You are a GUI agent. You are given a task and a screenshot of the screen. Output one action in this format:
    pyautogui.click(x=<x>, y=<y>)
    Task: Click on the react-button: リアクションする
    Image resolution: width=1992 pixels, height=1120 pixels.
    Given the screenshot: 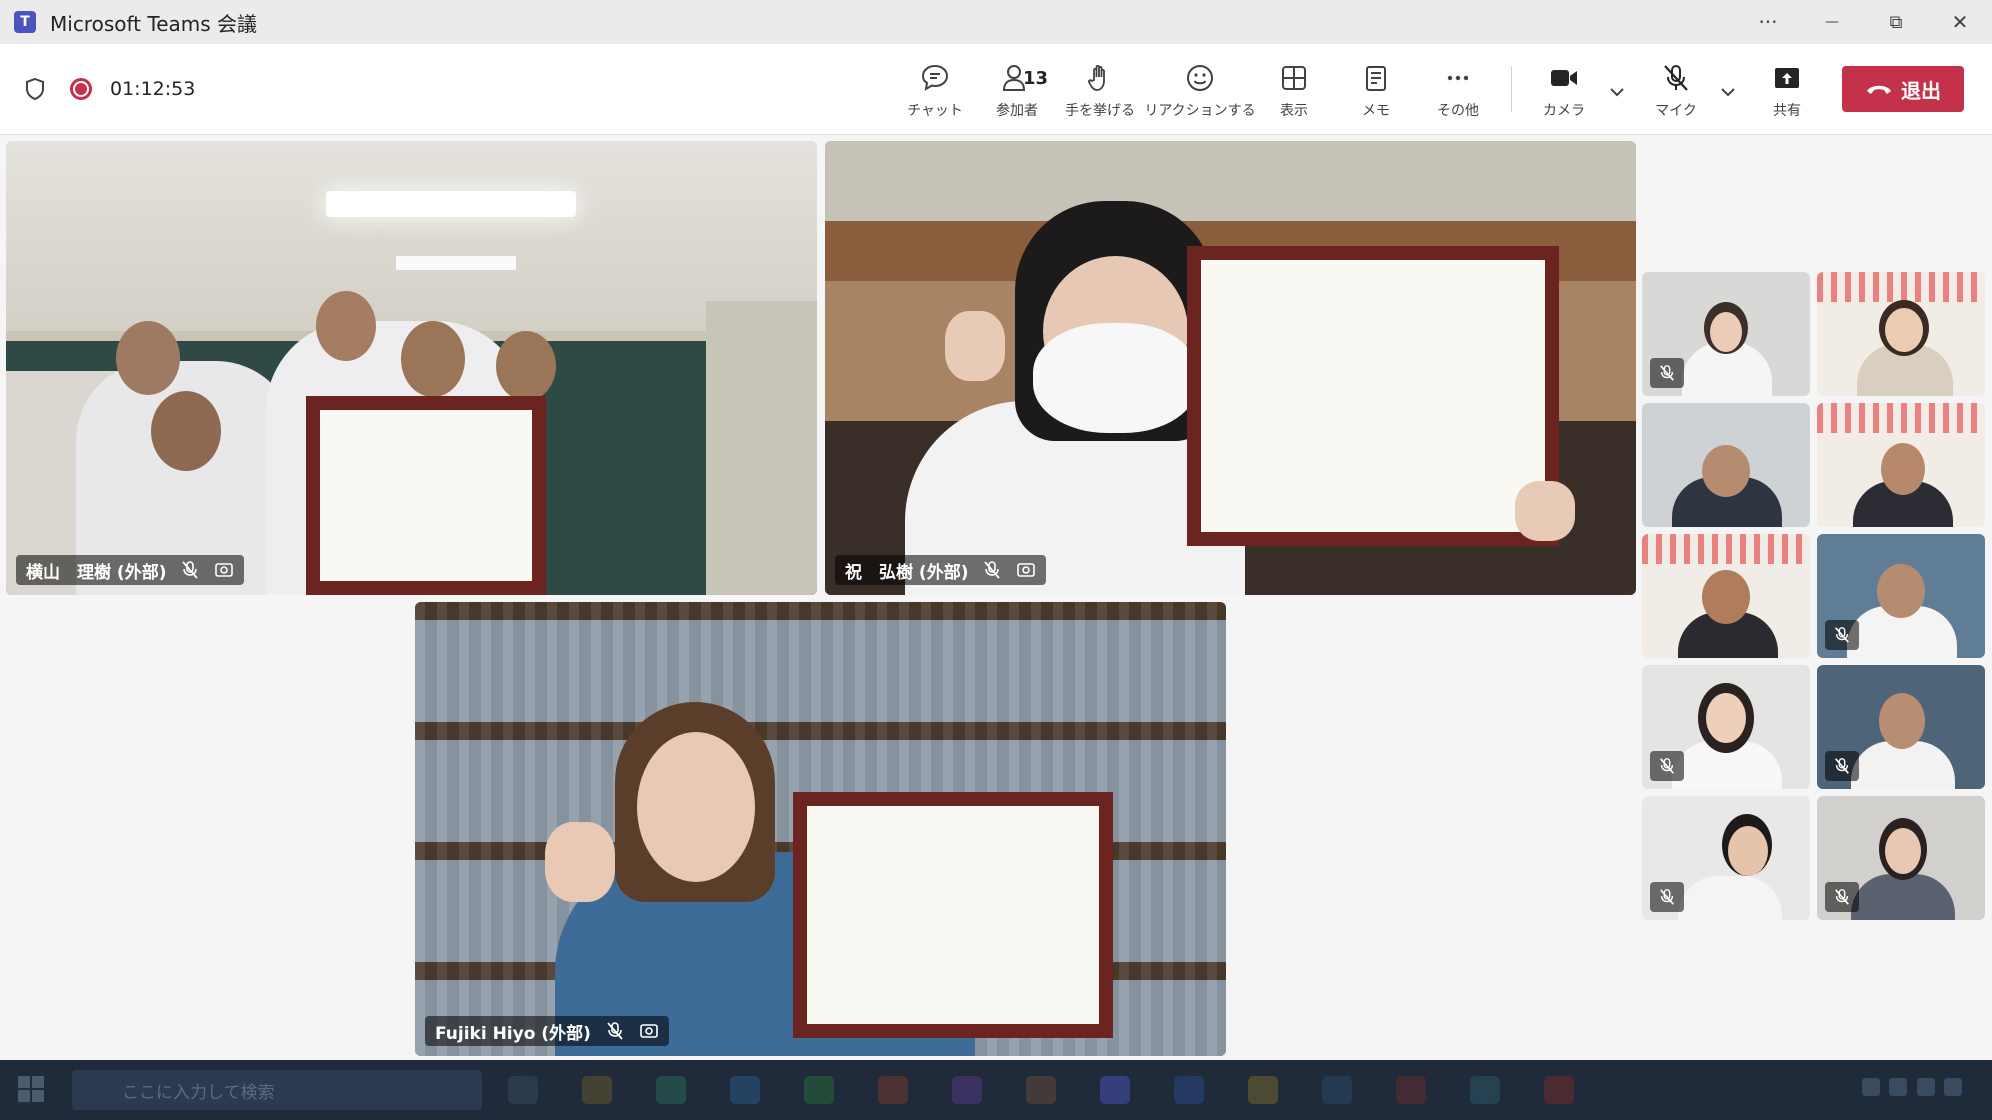 What is the action you would take?
    pyautogui.click(x=1200, y=91)
    